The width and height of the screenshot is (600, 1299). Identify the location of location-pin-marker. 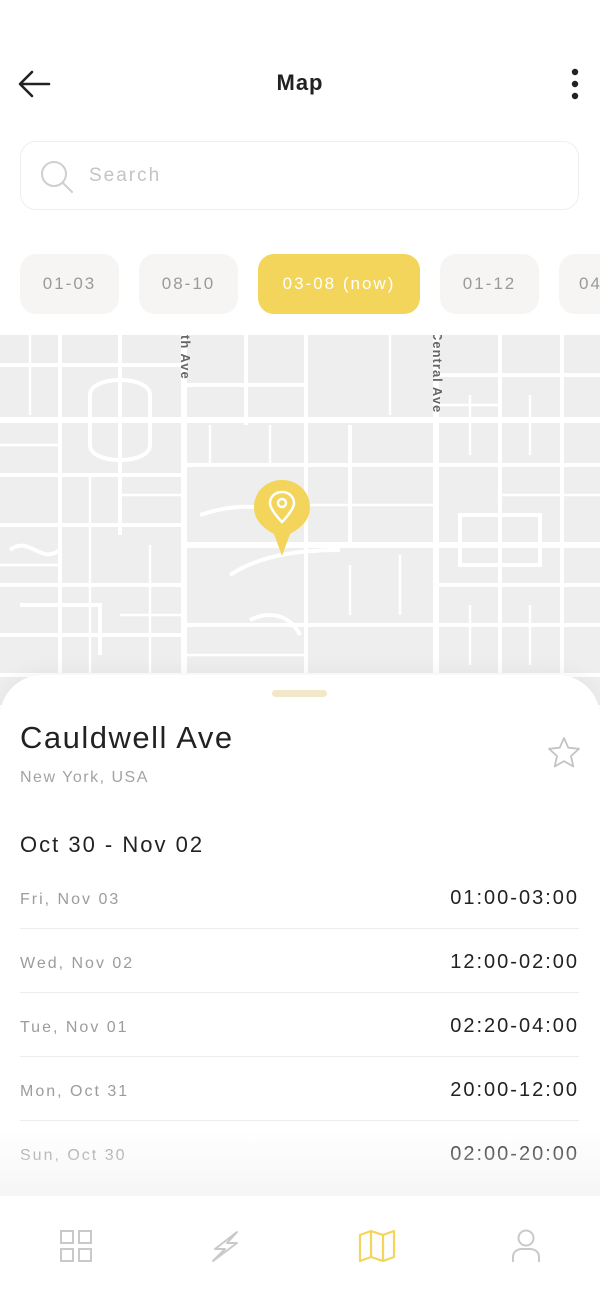
(282, 518).